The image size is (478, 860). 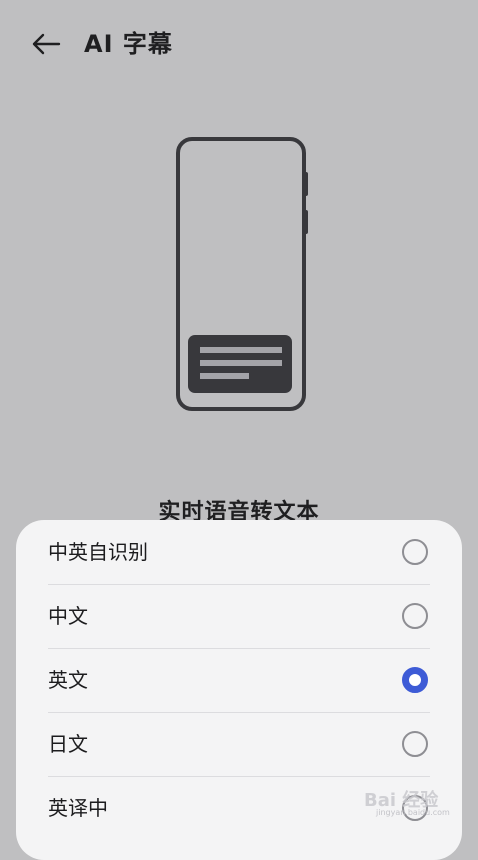 What do you see at coordinates (68, 616) in the screenshot?
I see `option-label: 中文` at bounding box center [68, 616].